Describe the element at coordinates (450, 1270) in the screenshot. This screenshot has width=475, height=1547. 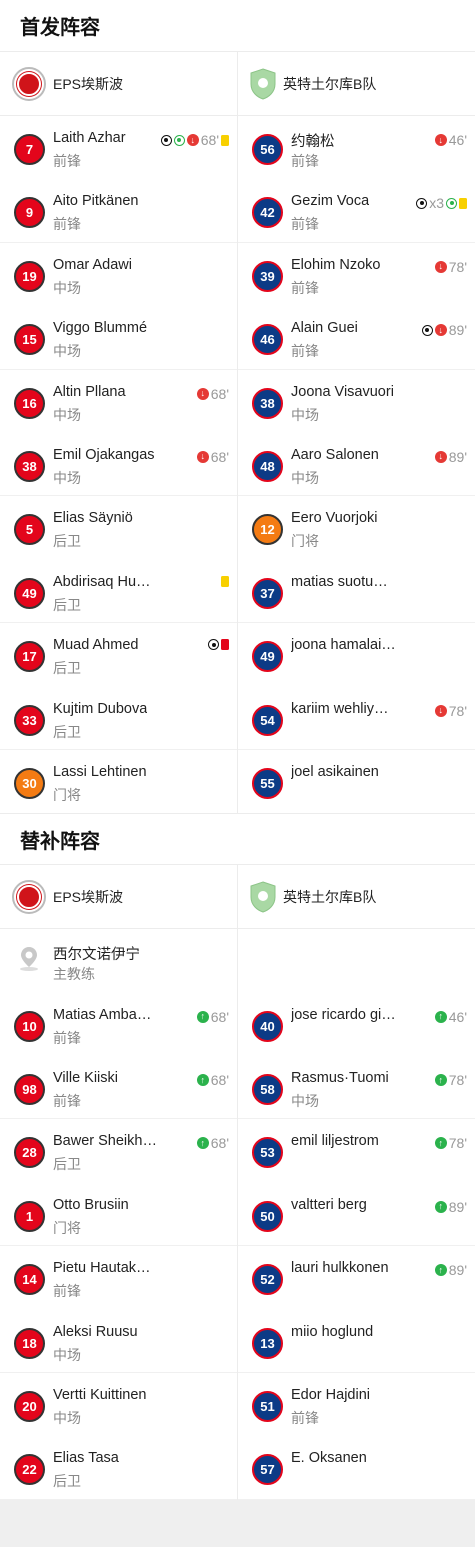
I see `player-events: ↑ 89'` at that location.